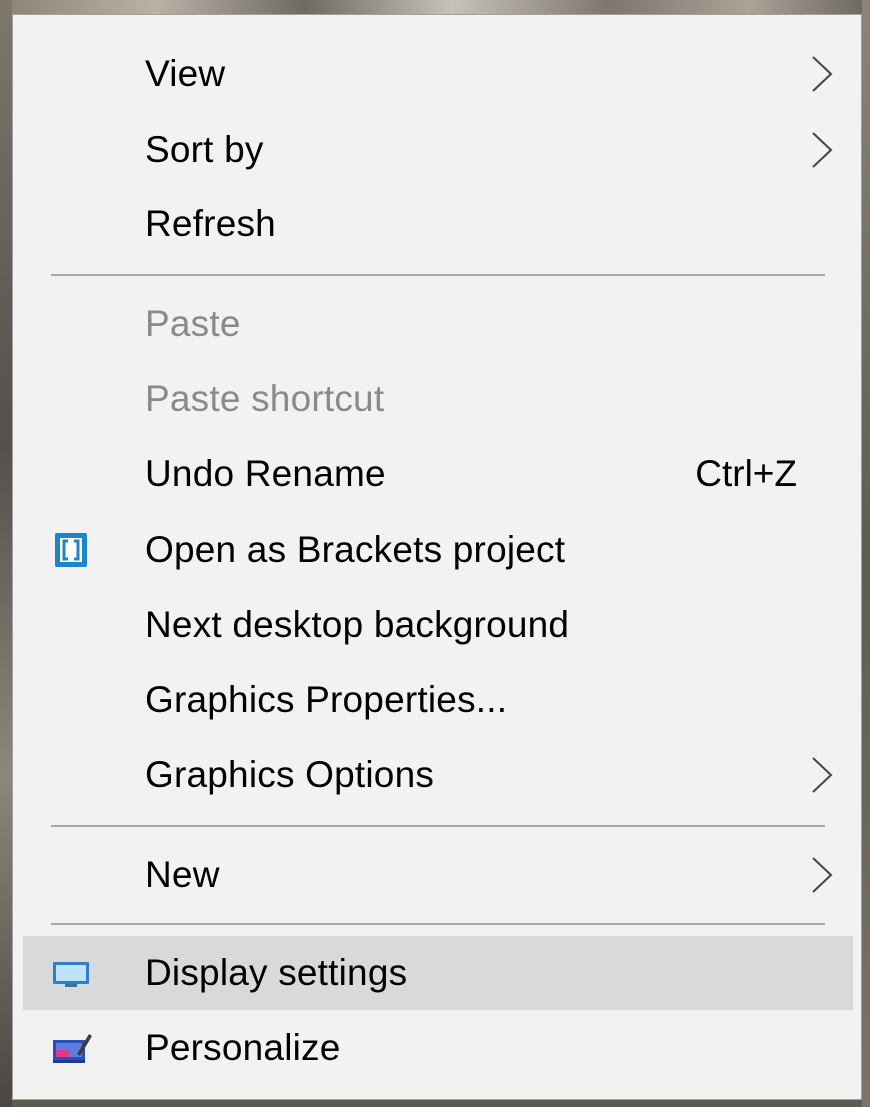 The width and height of the screenshot is (870, 1107). What do you see at coordinates (210, 223) in the screenshot?
I see `menu-item-label: Refresh` at bounding box center [210, 223].